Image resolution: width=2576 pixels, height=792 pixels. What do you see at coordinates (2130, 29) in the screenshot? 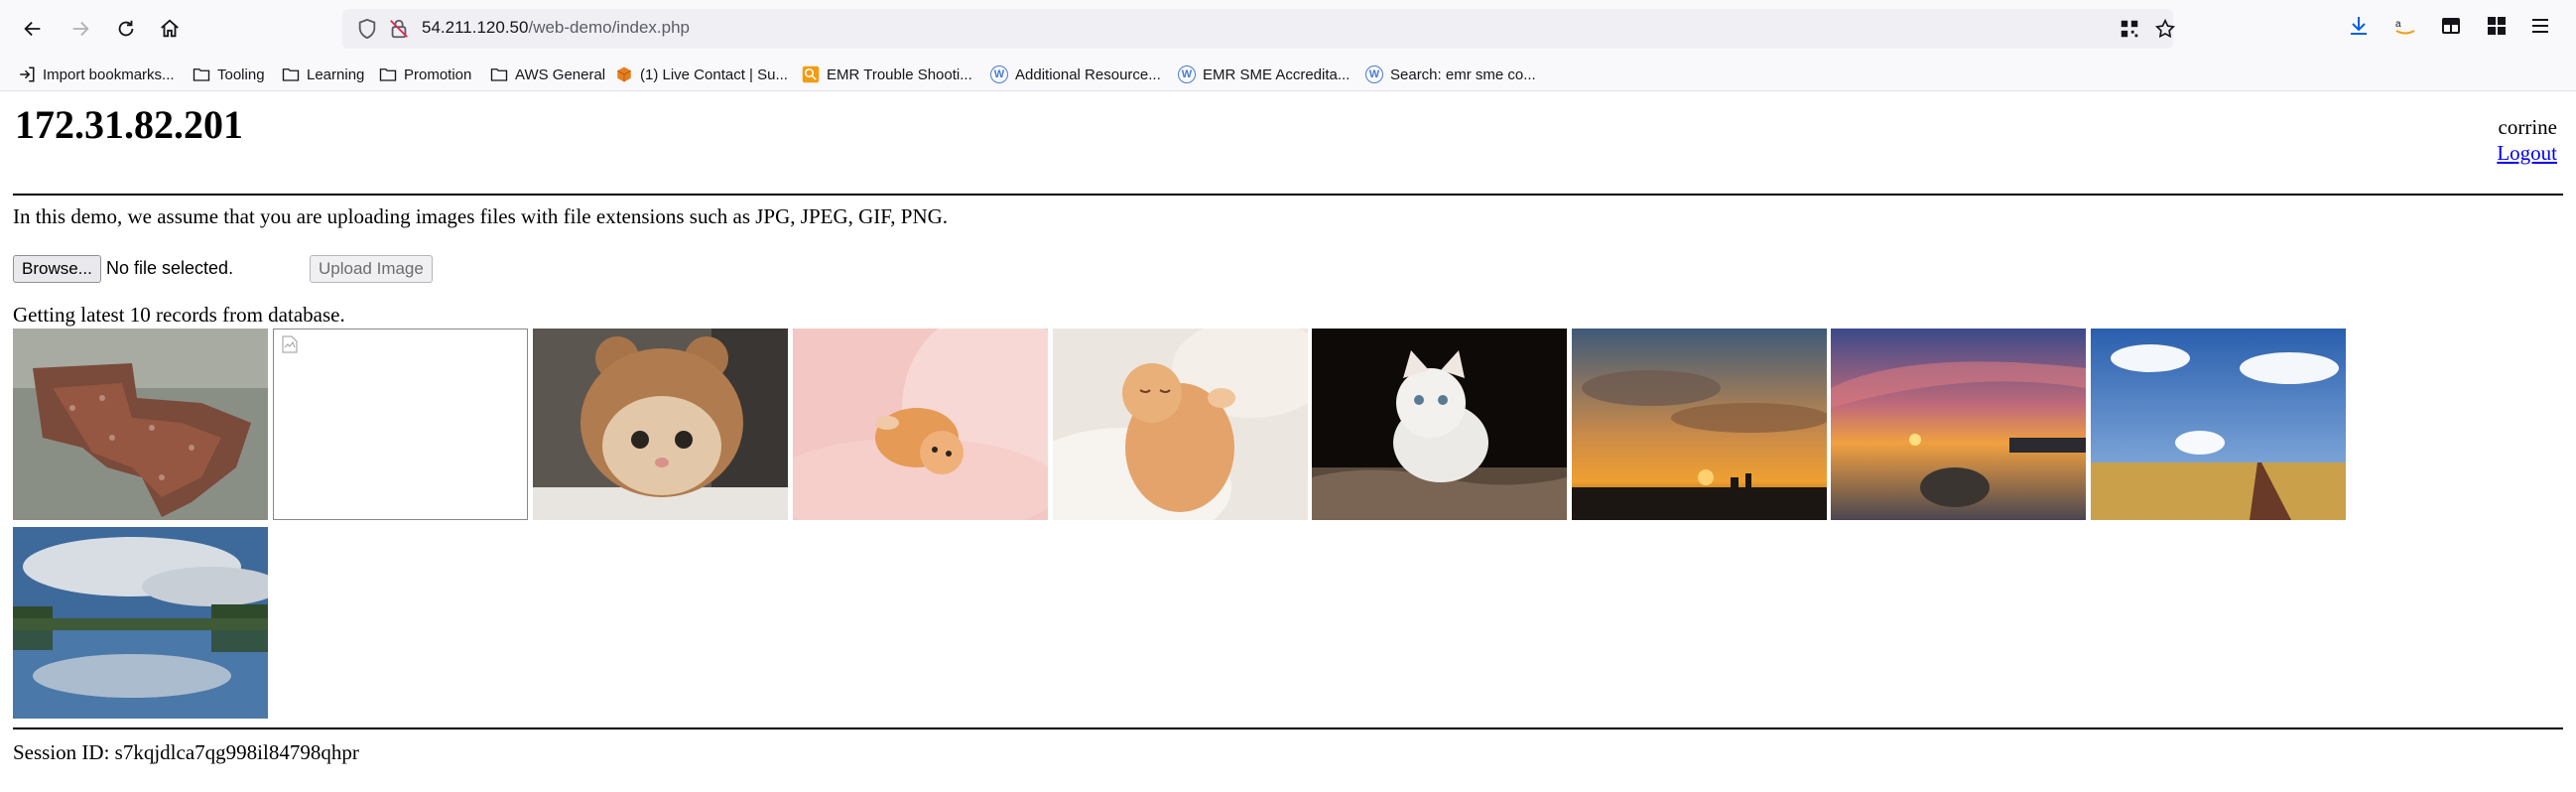
I see `qr-code-icon` at bounding box center [2130, 29].